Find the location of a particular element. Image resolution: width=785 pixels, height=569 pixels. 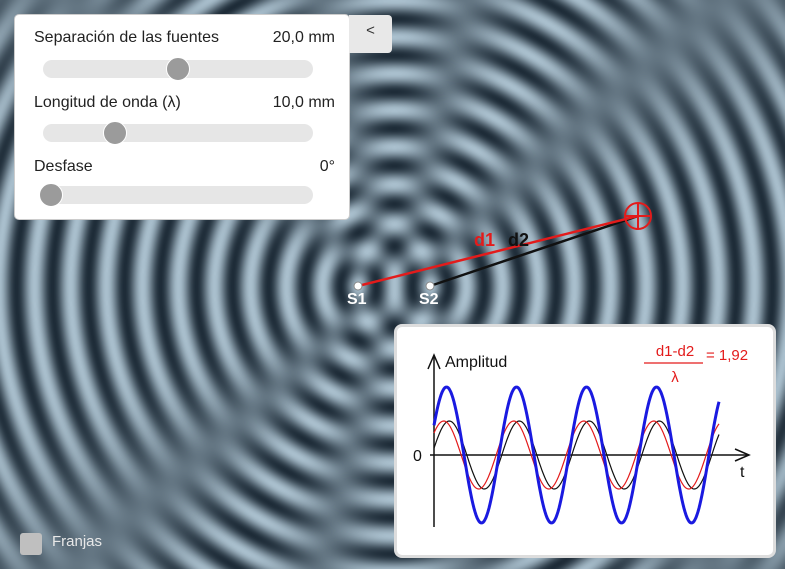

amplitude-plot: Amplitud t 0 d1-d2 λ = 1,92 is located at coordinates (582, 435).